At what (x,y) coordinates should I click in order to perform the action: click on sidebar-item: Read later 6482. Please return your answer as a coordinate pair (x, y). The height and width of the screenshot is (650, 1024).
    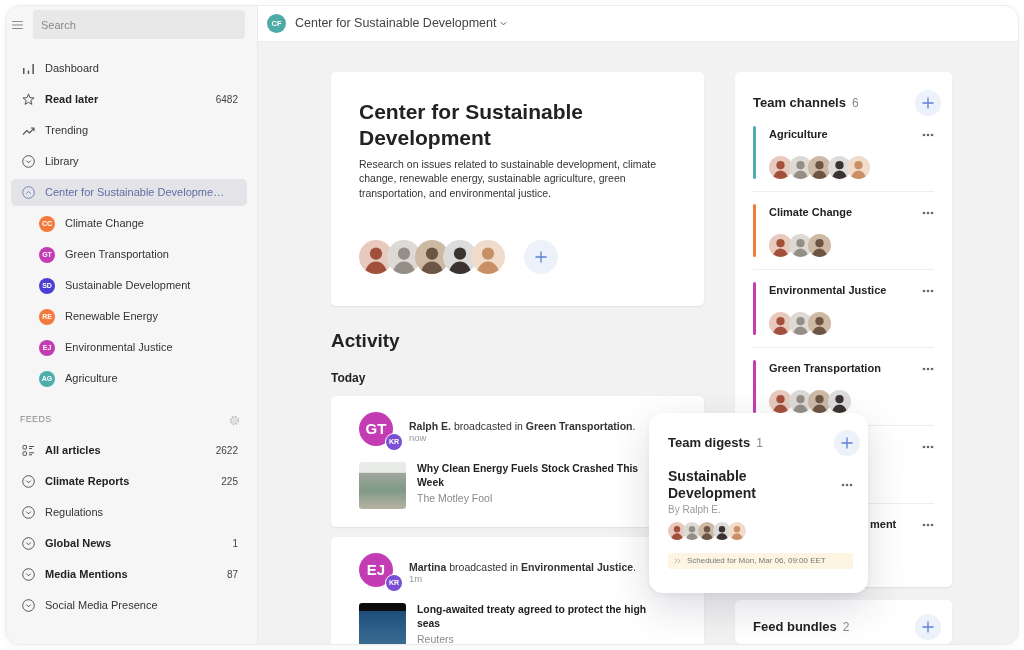
    Looking at the image, I should click on (129, 99).